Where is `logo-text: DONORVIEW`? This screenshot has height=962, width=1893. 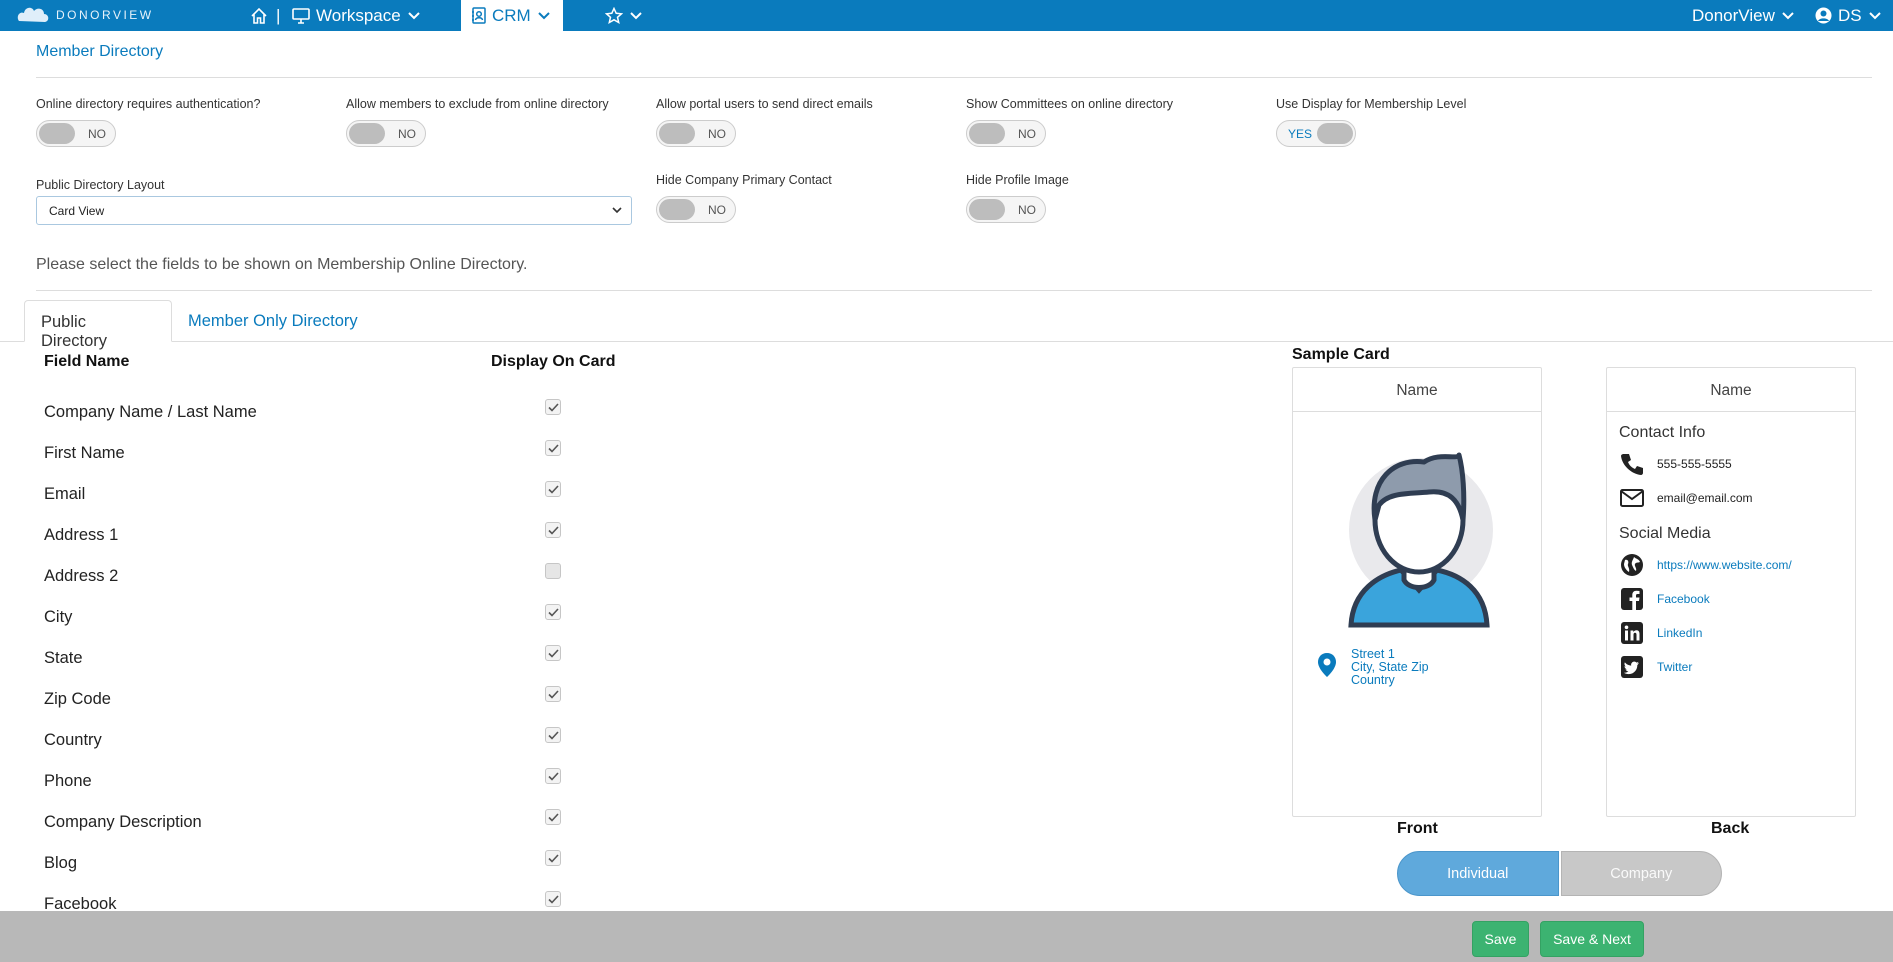
logo-text: DONORVIEW is located at coordinates (105, 15).